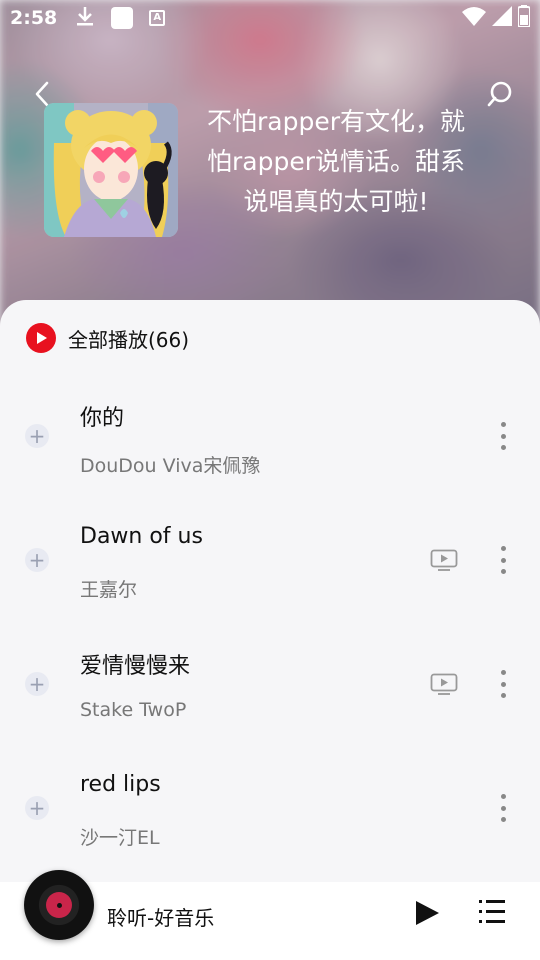 Image resolution: width=540 pixels, height=960 pixels. I want to click on song-artist: DouDou Viva宋佩豫, so click(170, 466).